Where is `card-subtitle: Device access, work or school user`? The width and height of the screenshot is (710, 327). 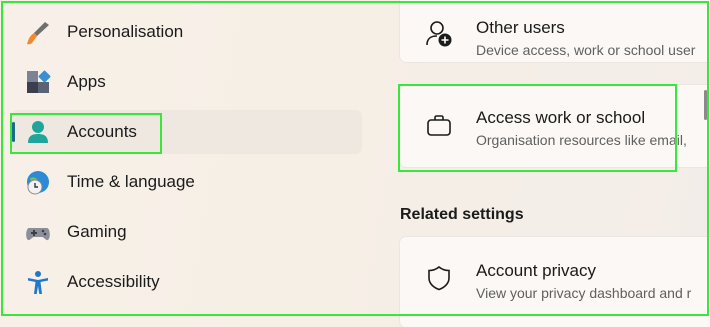
card-subtitle: Device access, work or school user is located at coordinates (586, 50).